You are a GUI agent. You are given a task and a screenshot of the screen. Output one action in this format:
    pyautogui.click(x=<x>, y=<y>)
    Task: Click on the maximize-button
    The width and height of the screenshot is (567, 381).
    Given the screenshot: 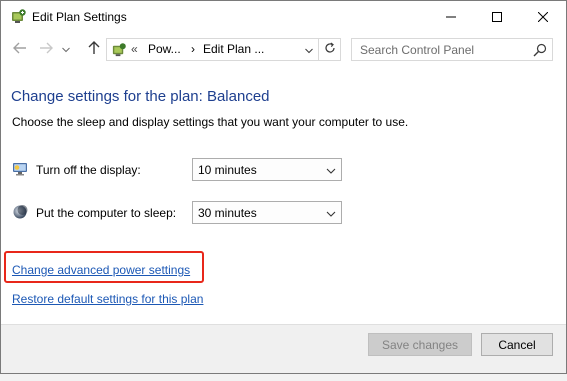 What is the action you would take?
    pyautogui.click(x=497, y=16)
    